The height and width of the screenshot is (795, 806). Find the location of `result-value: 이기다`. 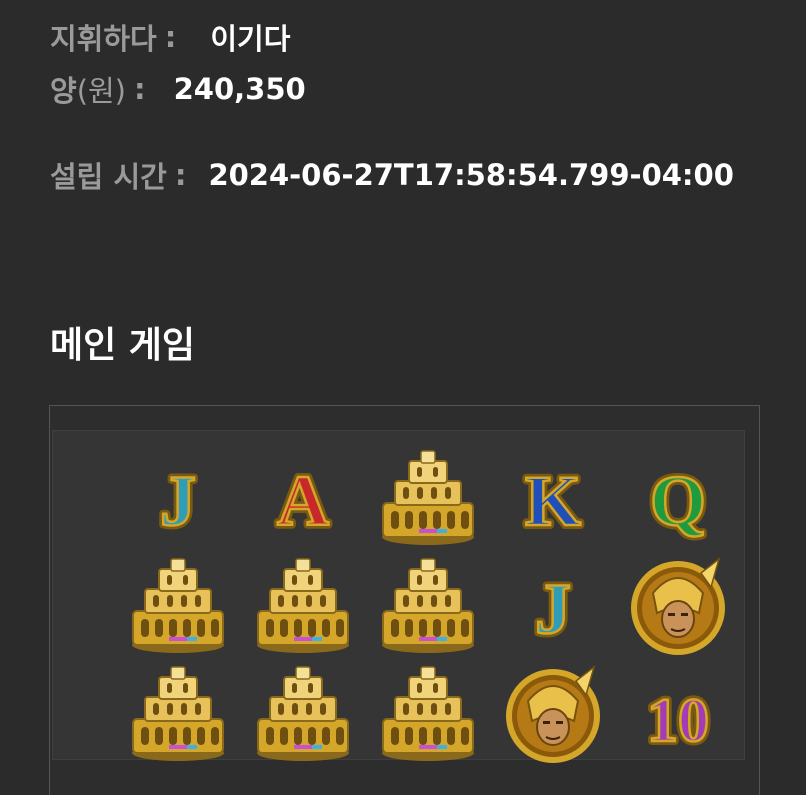

result-value: 이기다 is located at coordinates (250, 39).